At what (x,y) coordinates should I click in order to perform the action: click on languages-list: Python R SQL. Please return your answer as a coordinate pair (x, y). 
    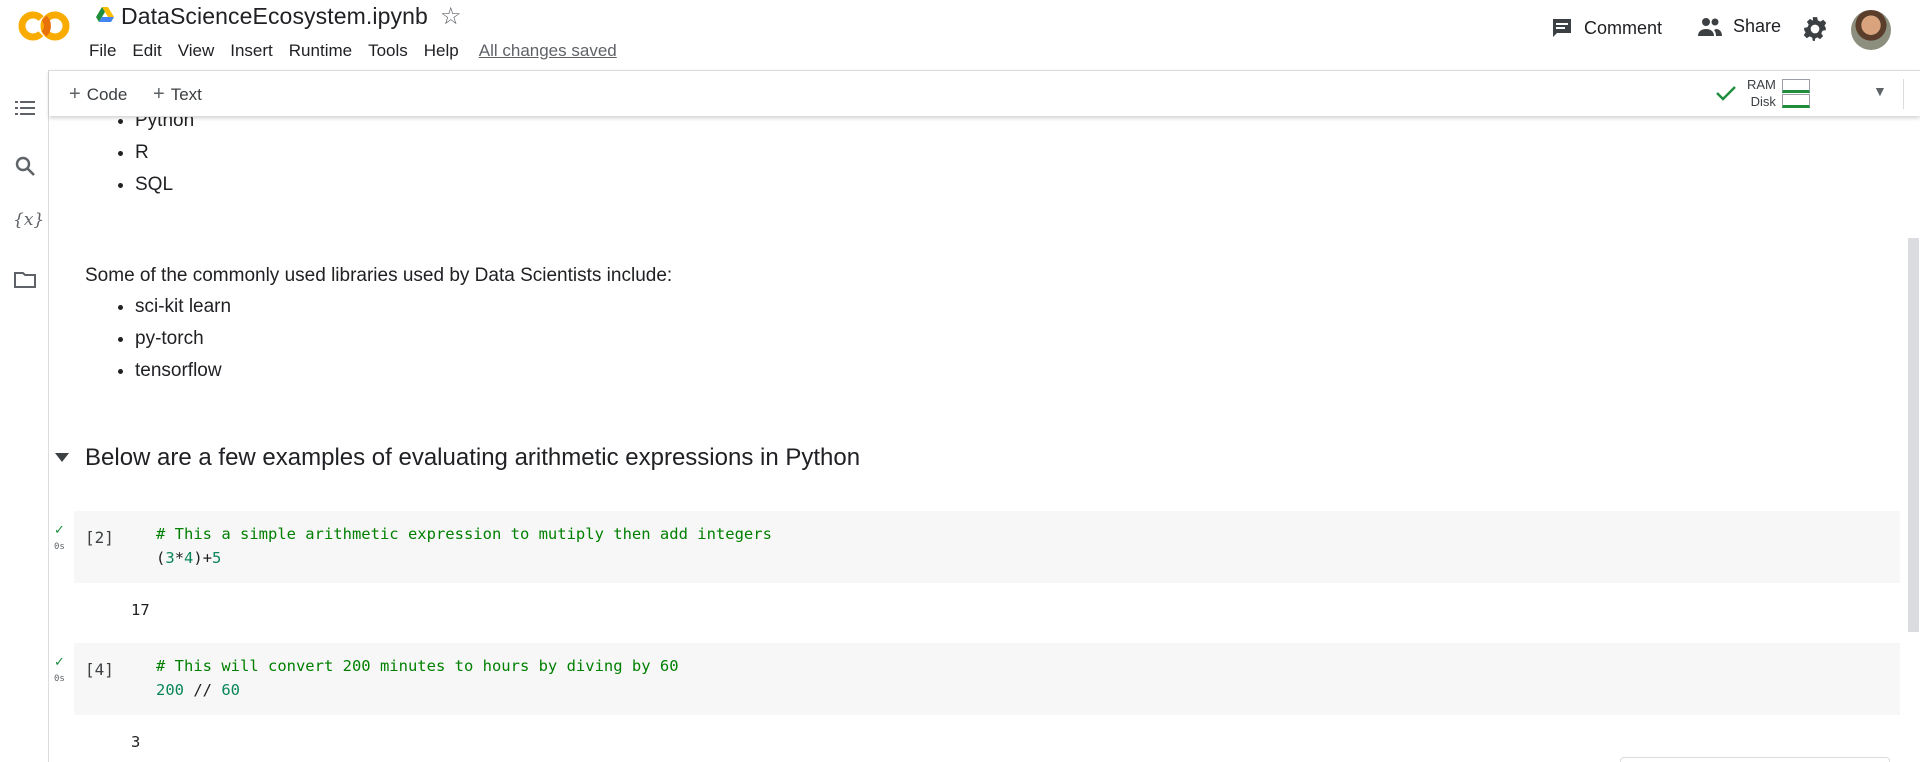
    Looking at the image, I should click on (164, 159).